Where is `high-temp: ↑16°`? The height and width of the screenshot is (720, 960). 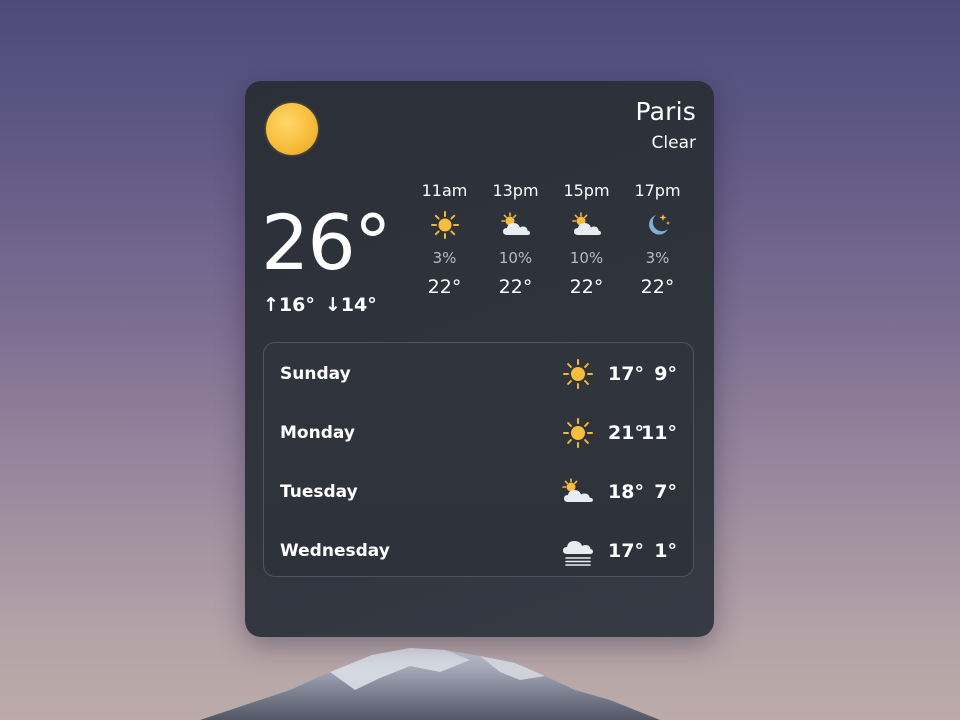 high-temp: ↑16° is located at coordinates (289, 305).